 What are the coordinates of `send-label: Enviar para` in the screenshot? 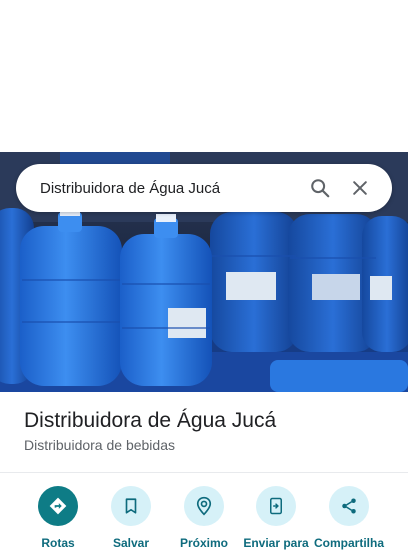 It's located at (276, 543).